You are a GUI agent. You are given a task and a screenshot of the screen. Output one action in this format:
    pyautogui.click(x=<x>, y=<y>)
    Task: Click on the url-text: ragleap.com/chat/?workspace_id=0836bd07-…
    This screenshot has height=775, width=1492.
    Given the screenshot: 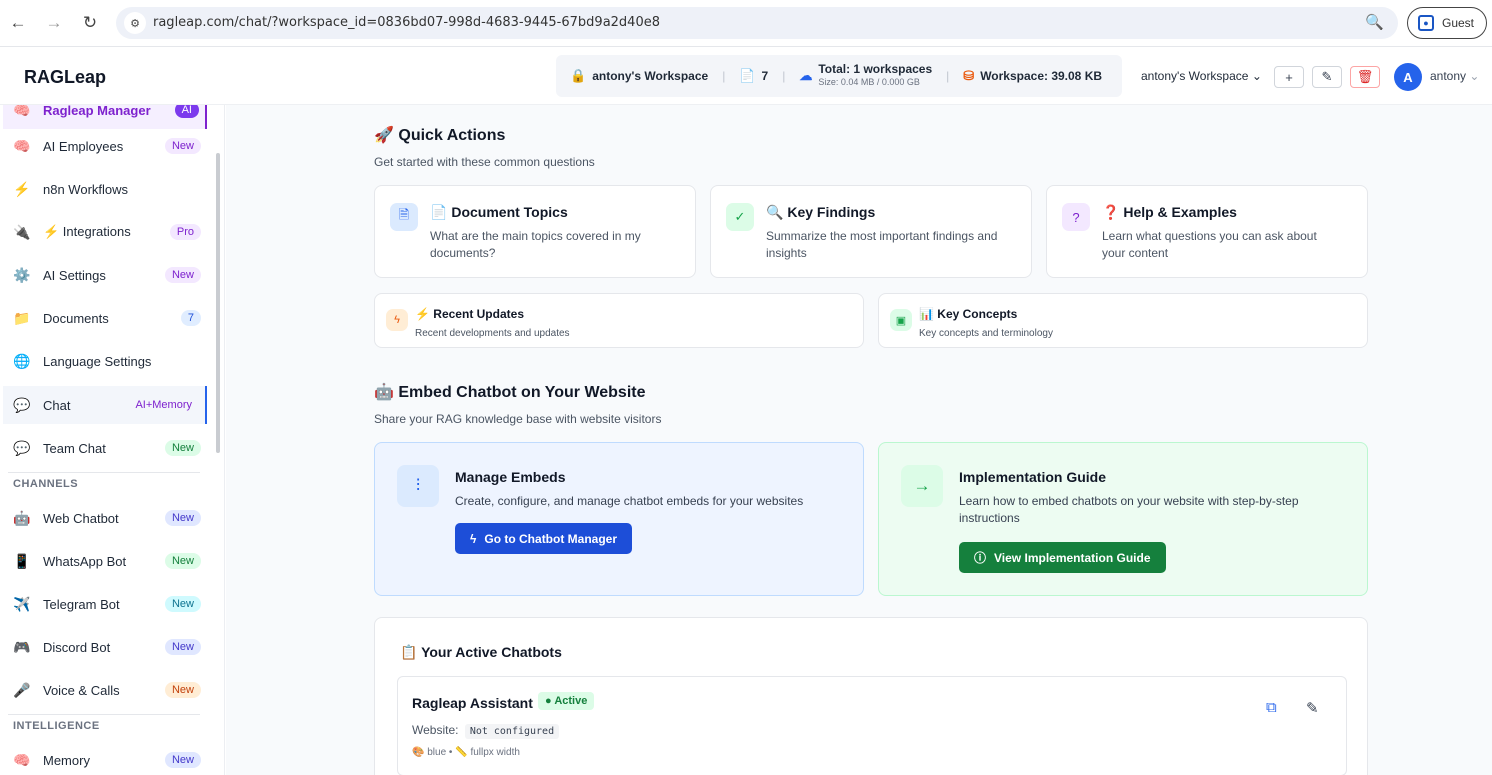 What is the action you would take?
    pyautogui.click(x=406, y=22)
    